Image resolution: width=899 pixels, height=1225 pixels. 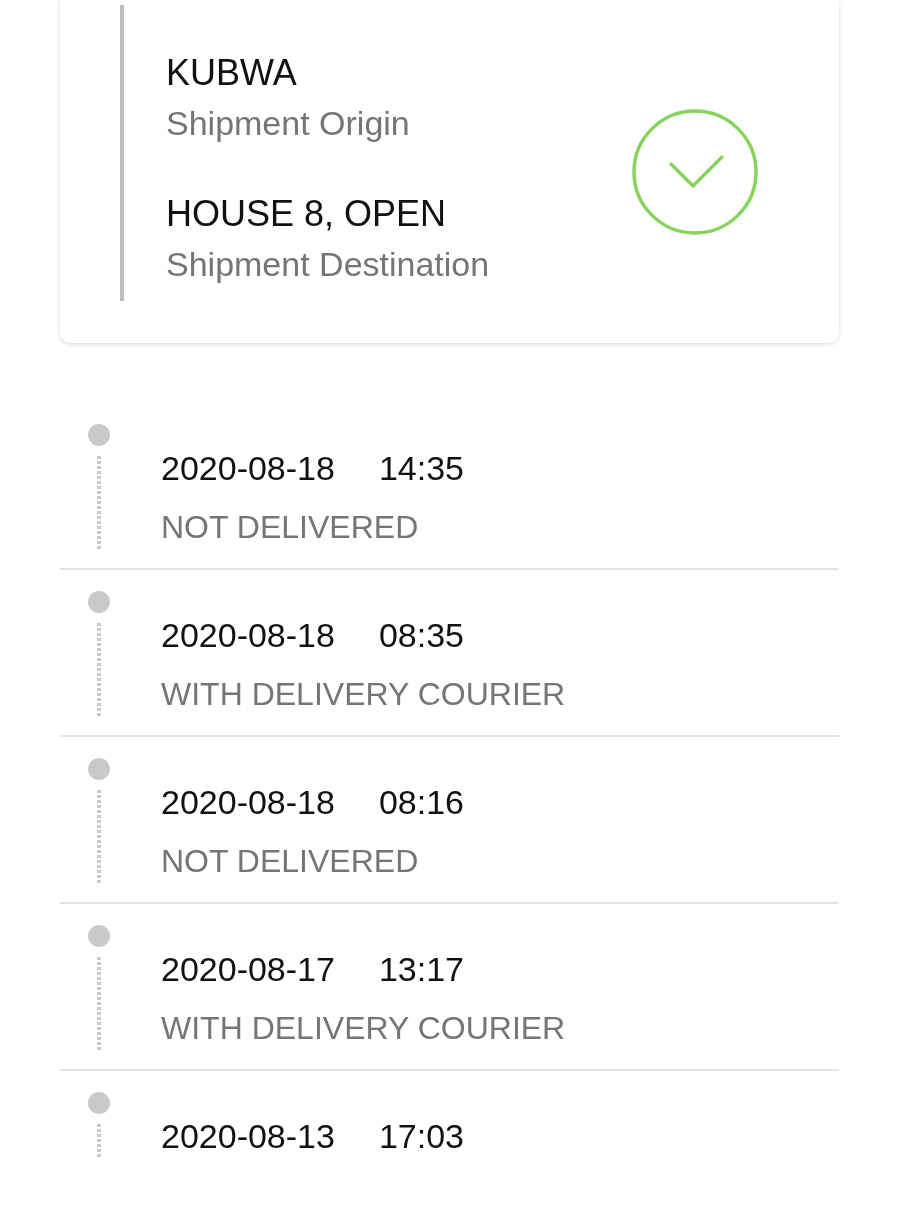 What do you see at coordinates (99, 1141) in the screenshot?
I see `timeline-connector` at bounding box center [99, 1141].